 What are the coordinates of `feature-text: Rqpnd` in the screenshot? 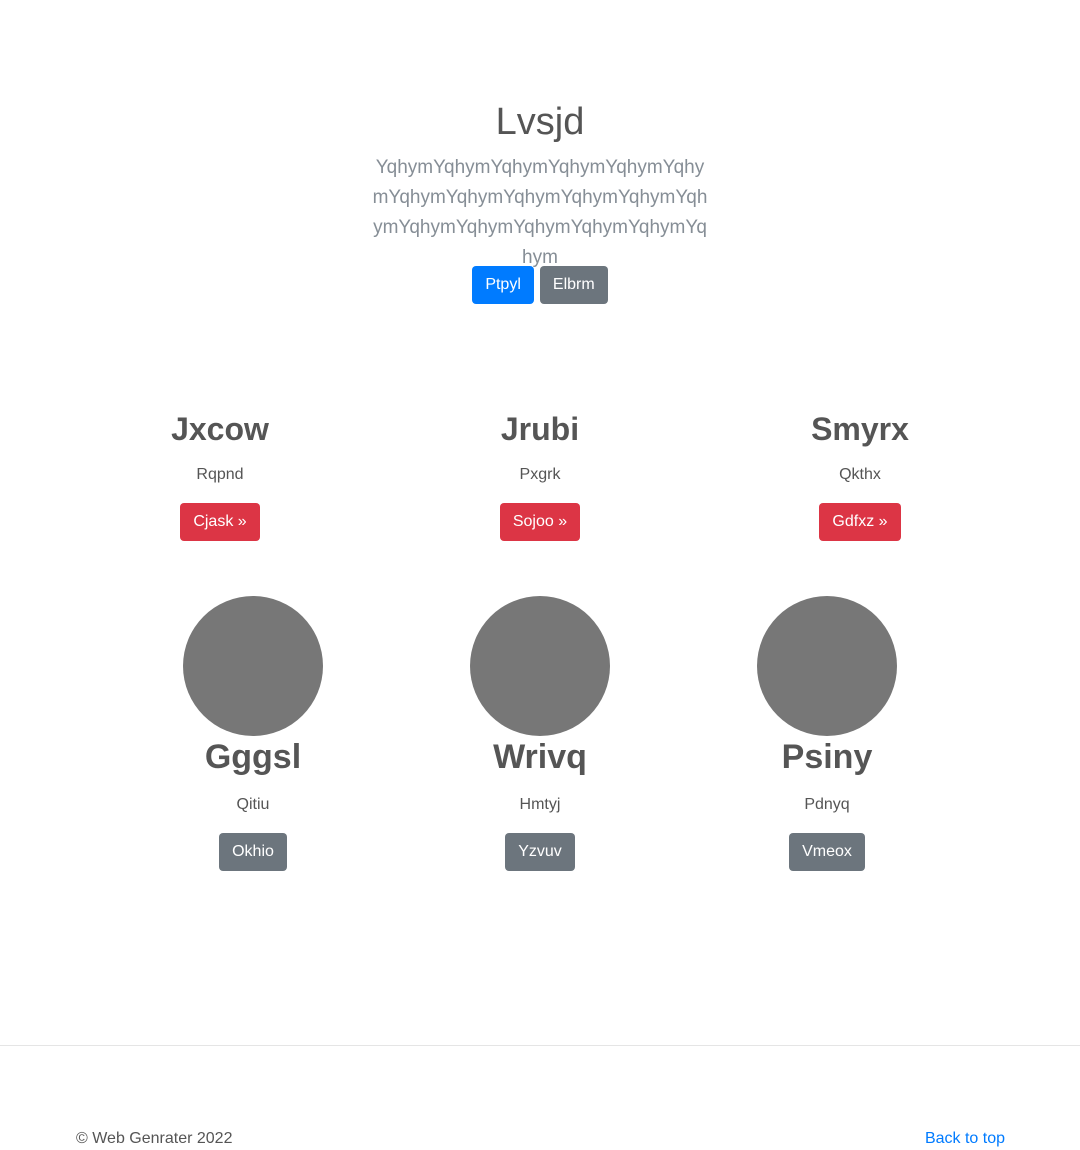 It's located at (220, 474).